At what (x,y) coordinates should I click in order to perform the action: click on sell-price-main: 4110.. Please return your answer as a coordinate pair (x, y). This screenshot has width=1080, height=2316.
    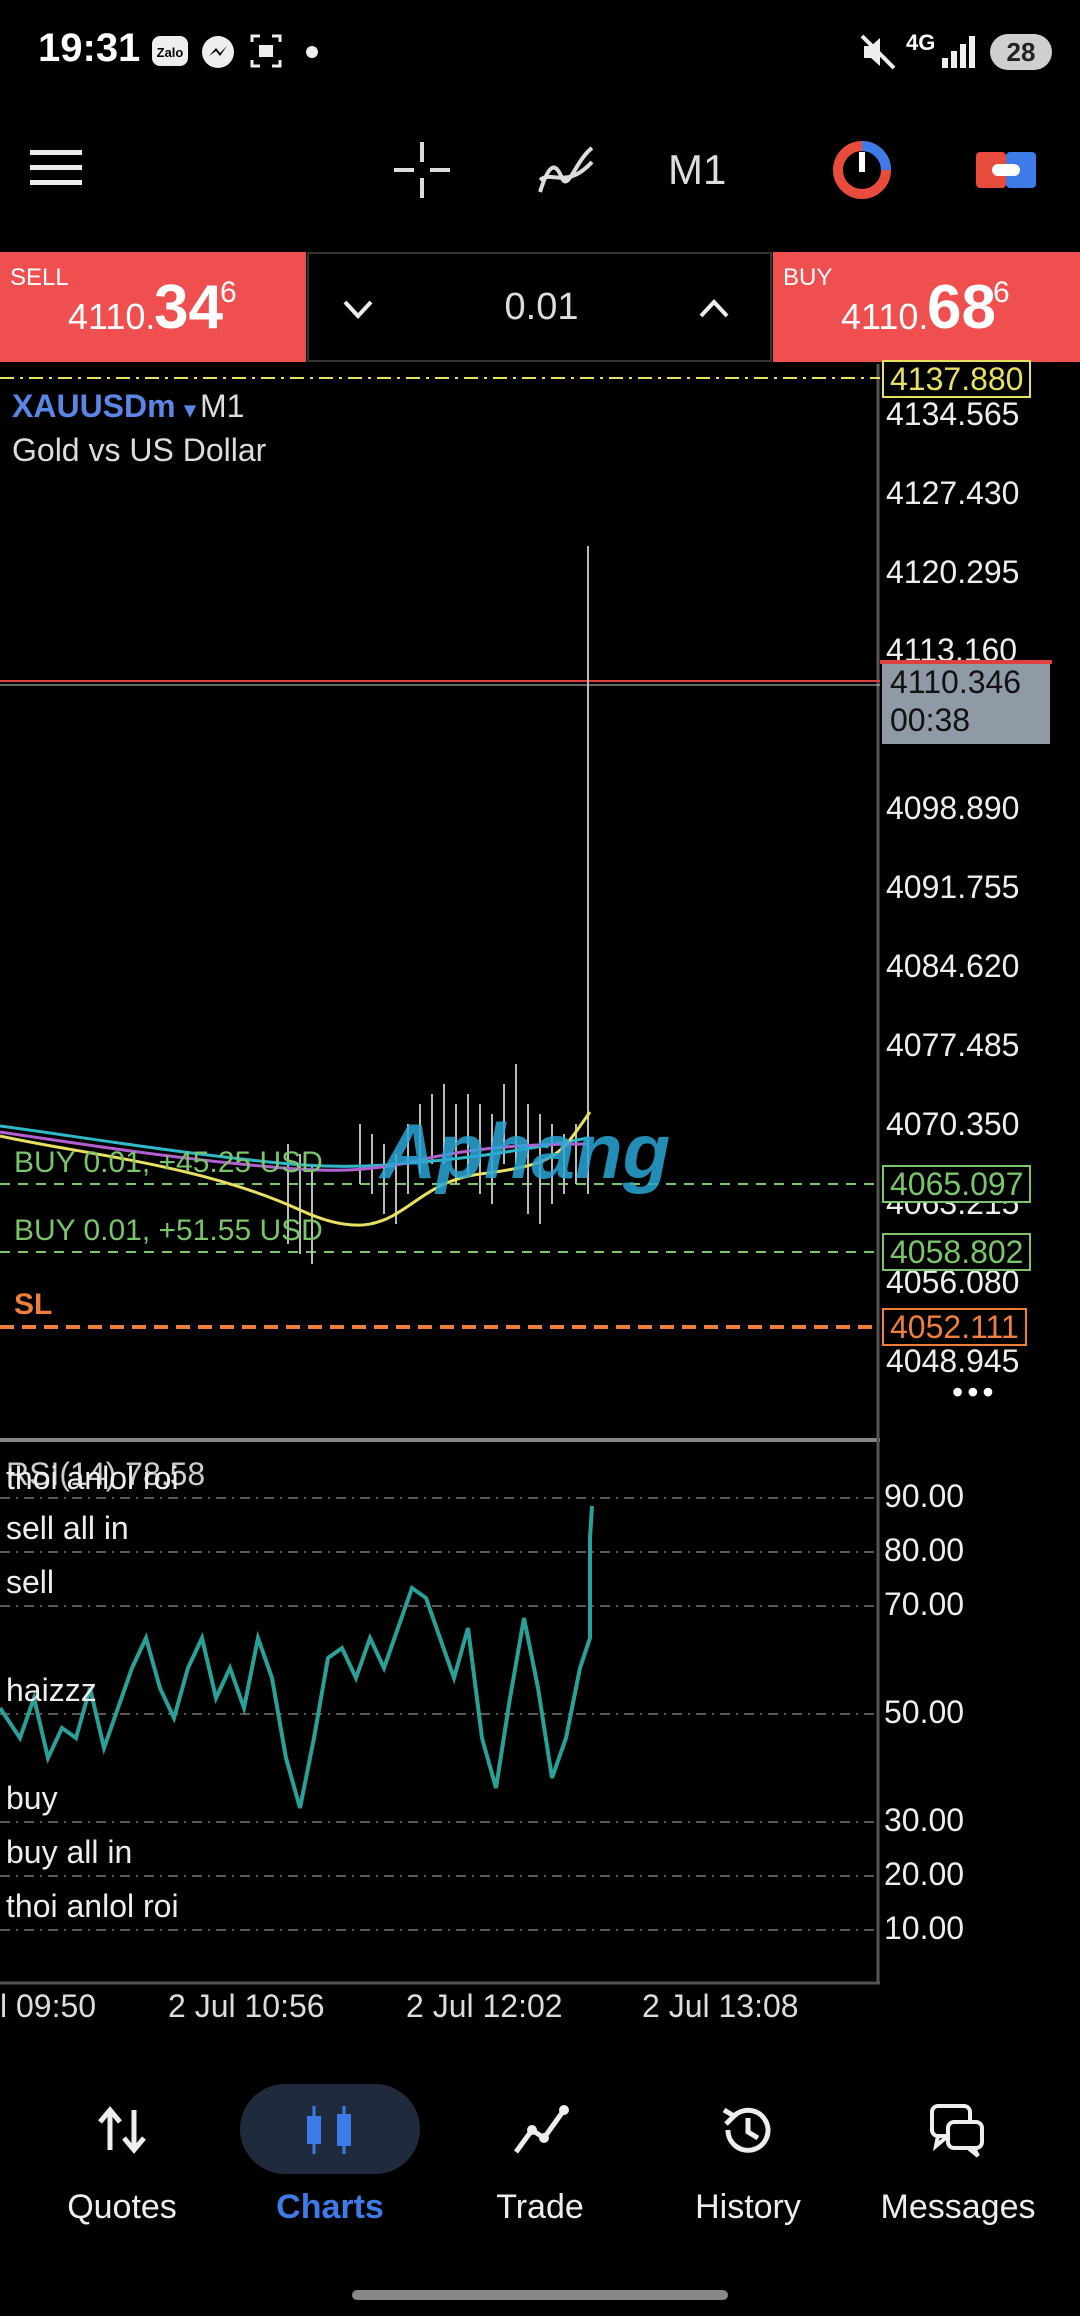
    Looking at the image, I should click on (112, 316).